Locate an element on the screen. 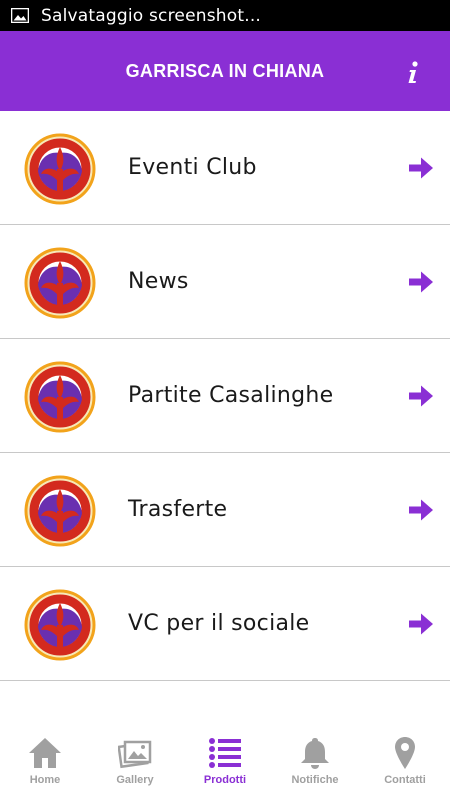 This screenshot has width=450, height=800. location-pin-icon is located at coordinates (405, 753).